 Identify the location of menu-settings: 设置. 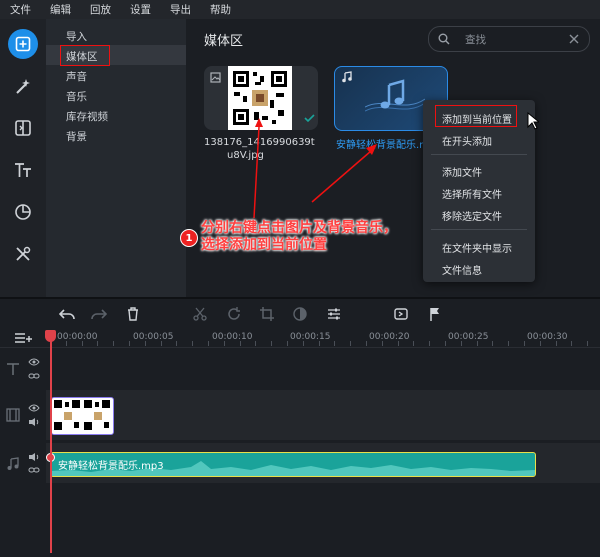
(140, 9).